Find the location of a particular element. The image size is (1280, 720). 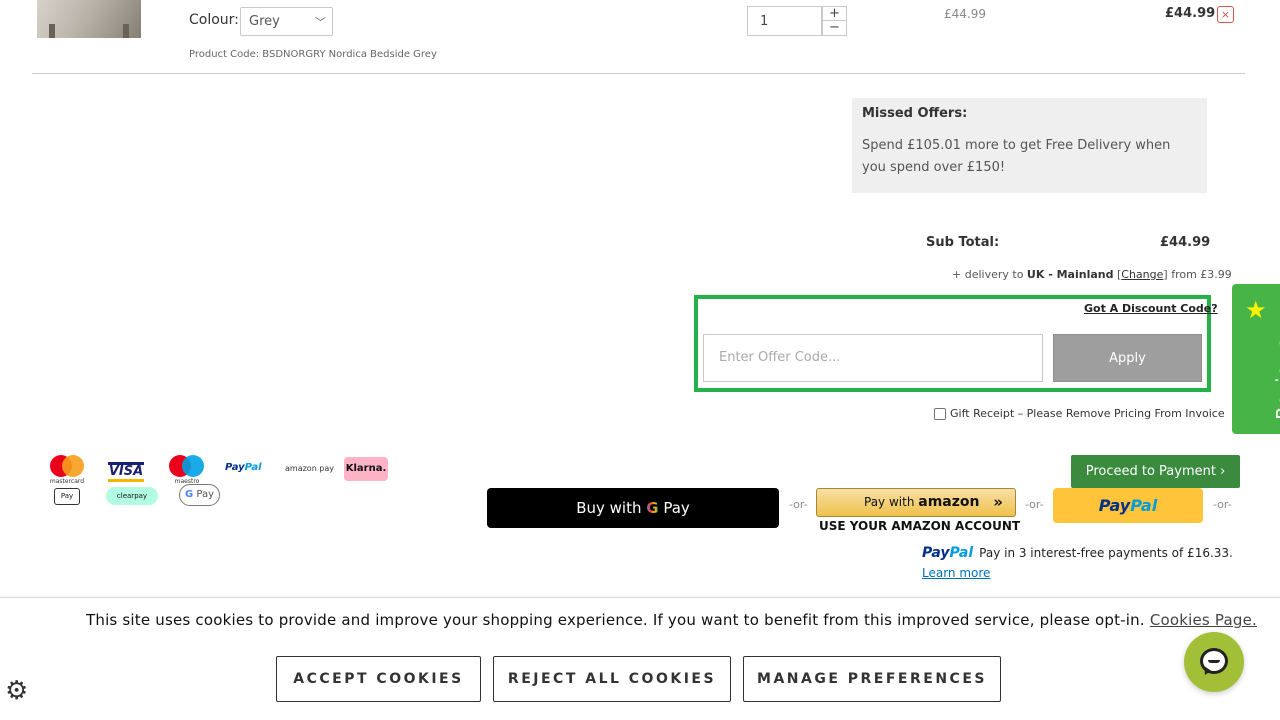

quantity-stepper: + − is located at coordinates (834, 21).